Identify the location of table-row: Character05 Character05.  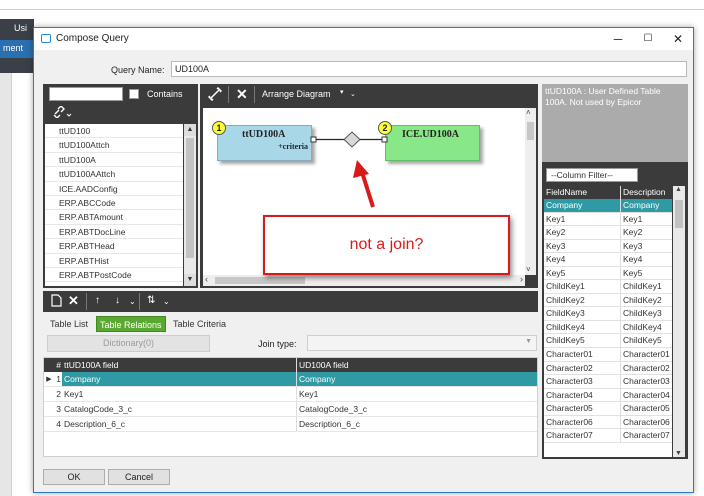
(608, 409).